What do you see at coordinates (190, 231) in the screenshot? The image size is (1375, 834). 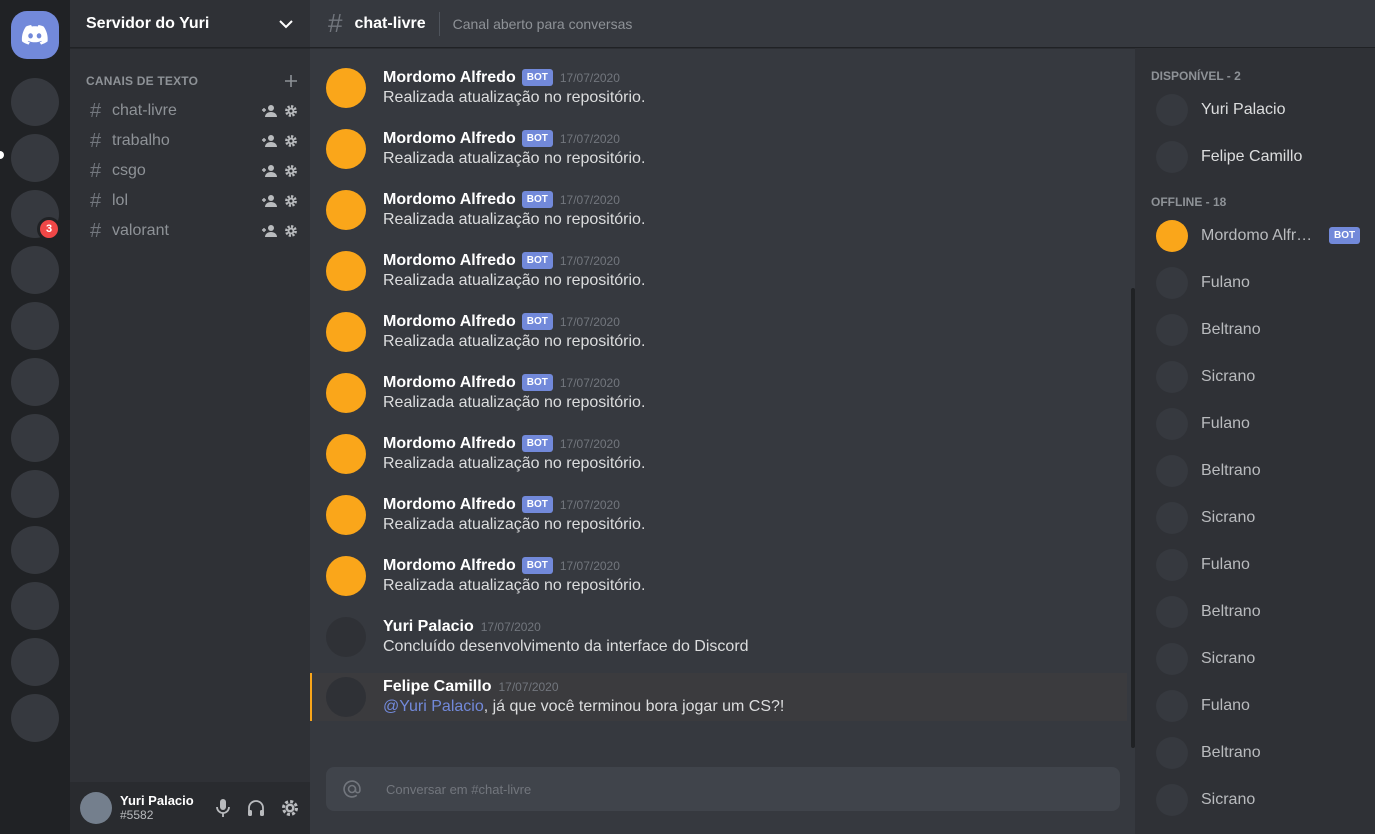 I see `channel-item: # valorant` at bounding box center [190, 231].